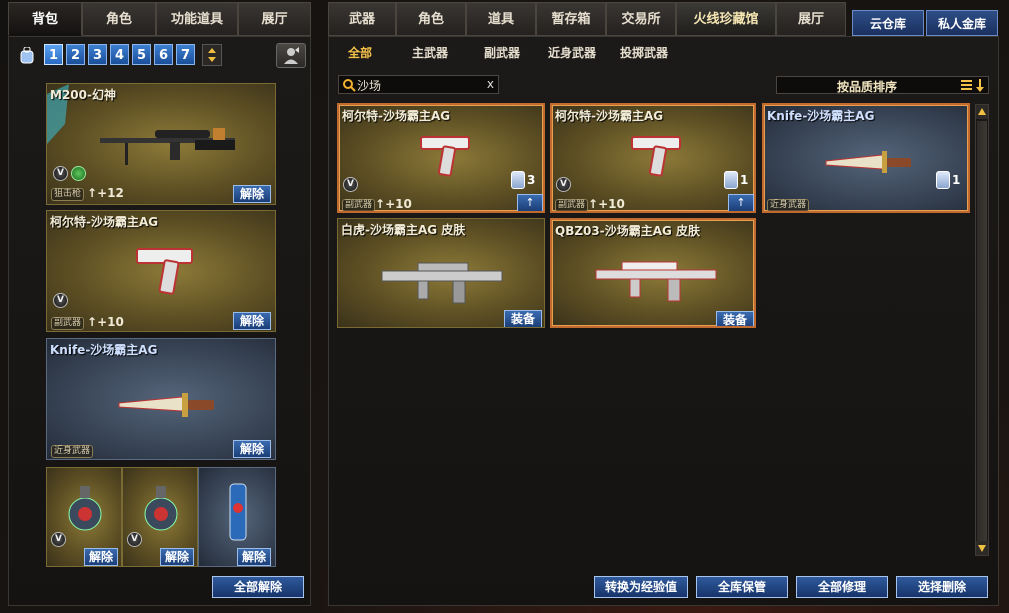  Describe the element at coordinates (45, 19) in the screenshot. I see `tab-bag: 背包` at that location.